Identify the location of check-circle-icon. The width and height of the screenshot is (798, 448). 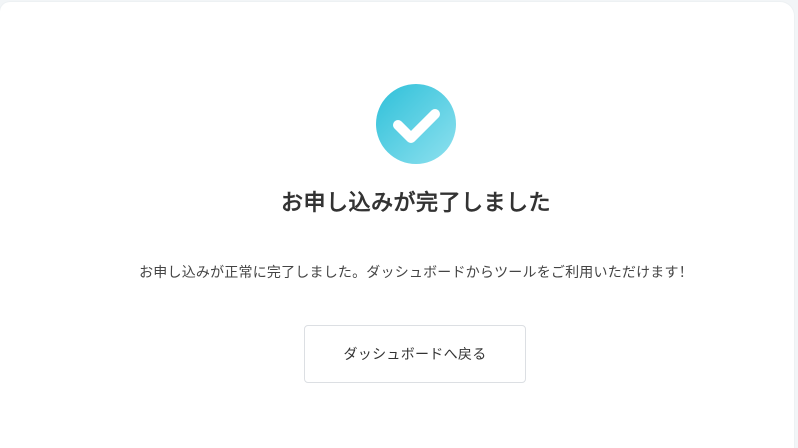
(416, 124).